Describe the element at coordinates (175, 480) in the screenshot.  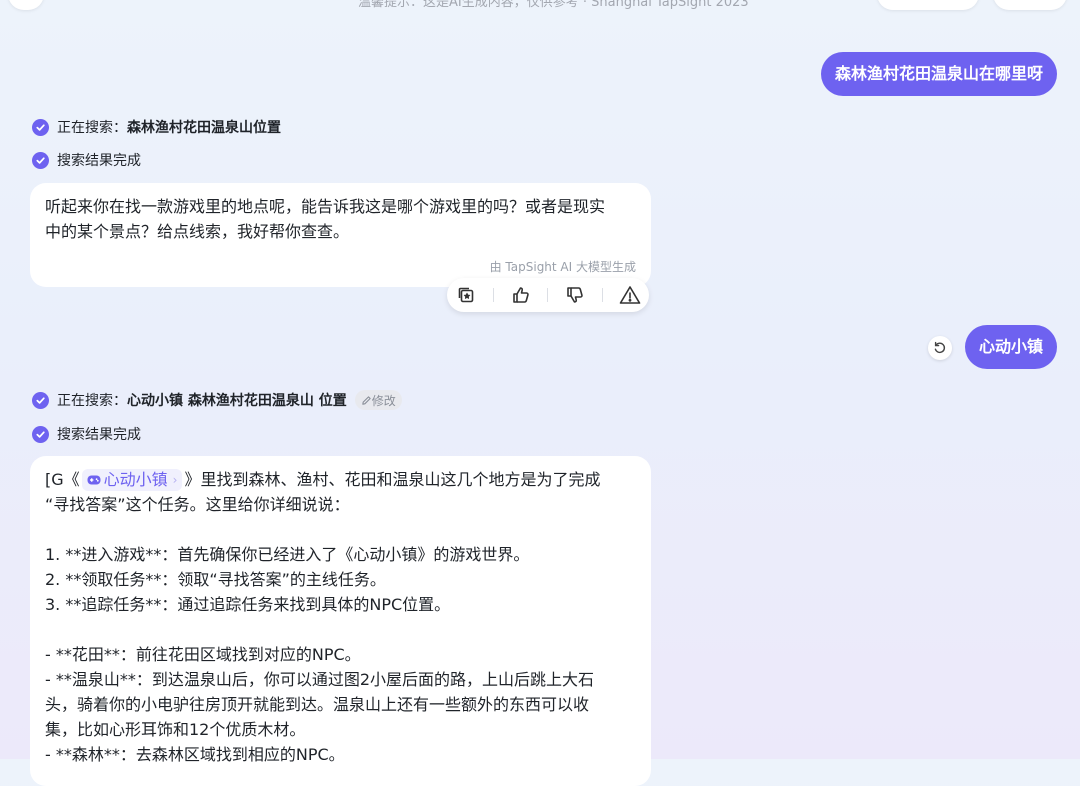
I see `chevron-right-icon: ›` at that location.